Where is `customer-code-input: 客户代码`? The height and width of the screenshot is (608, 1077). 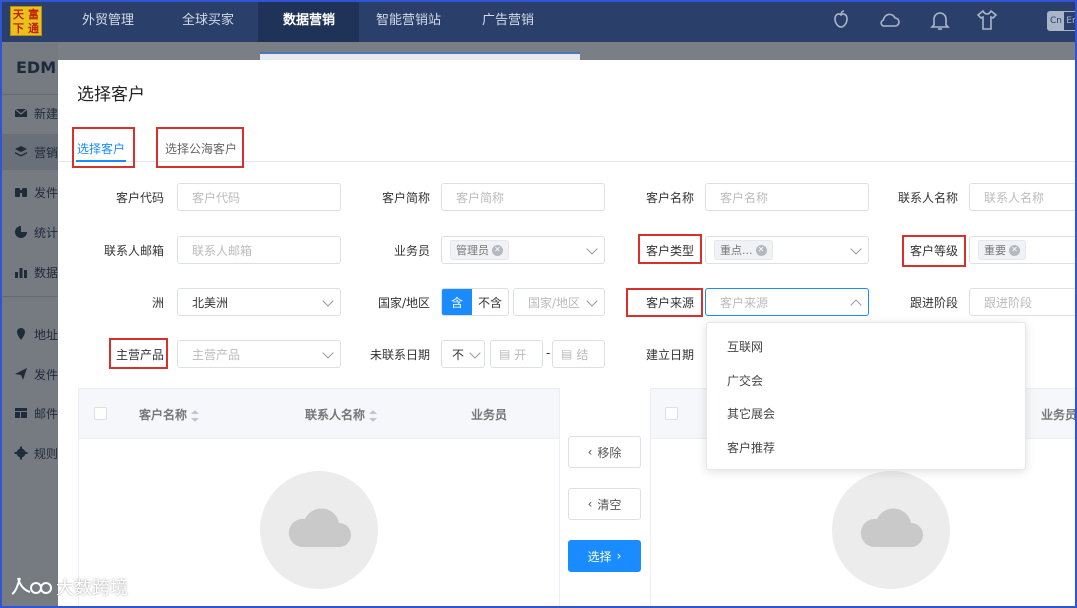 customer-code-input: 客户代码 is located at coordinates (259, 197).